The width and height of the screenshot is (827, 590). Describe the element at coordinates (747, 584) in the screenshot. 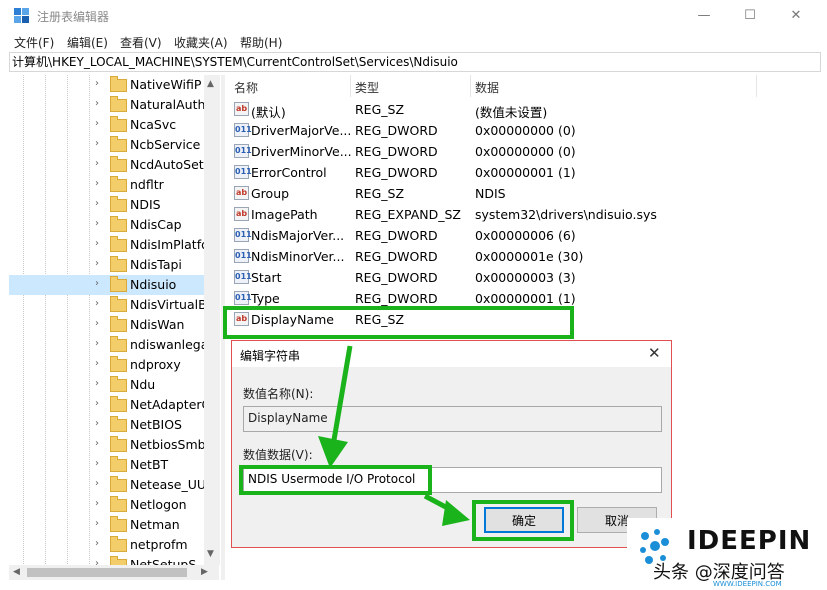

I see `watermark-url: WWW.IDEEPIN.COM` at that location.